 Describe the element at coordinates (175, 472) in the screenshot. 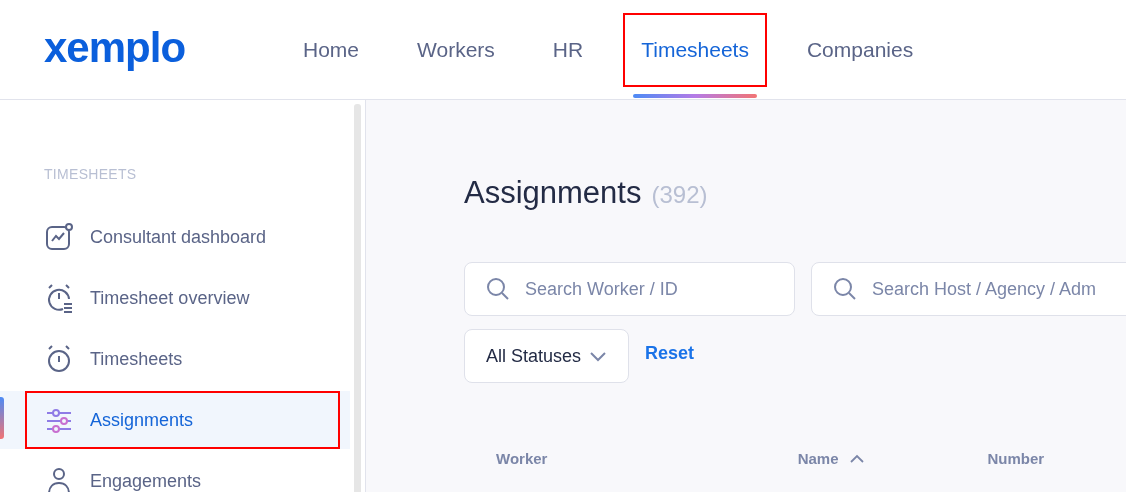

I see `sidebar-item: Engagements` at that location.